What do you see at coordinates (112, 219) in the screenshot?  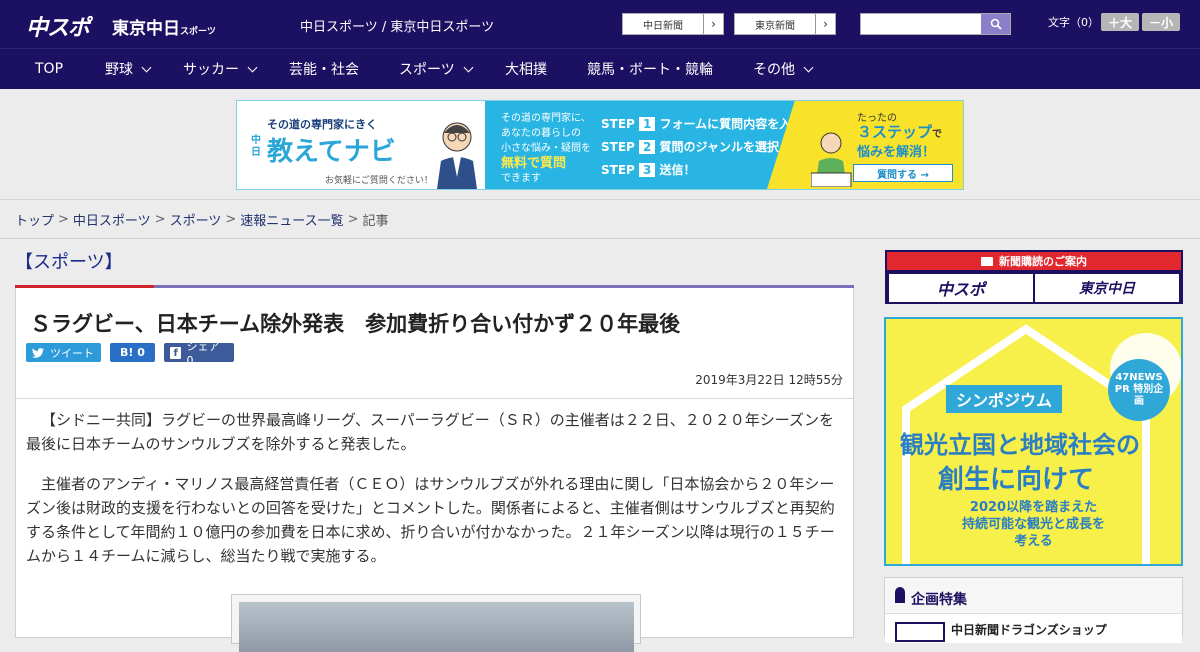 I see `breadcrumb-chunichi-sports: 中日スポーツ` at bounding box center [112, 219].